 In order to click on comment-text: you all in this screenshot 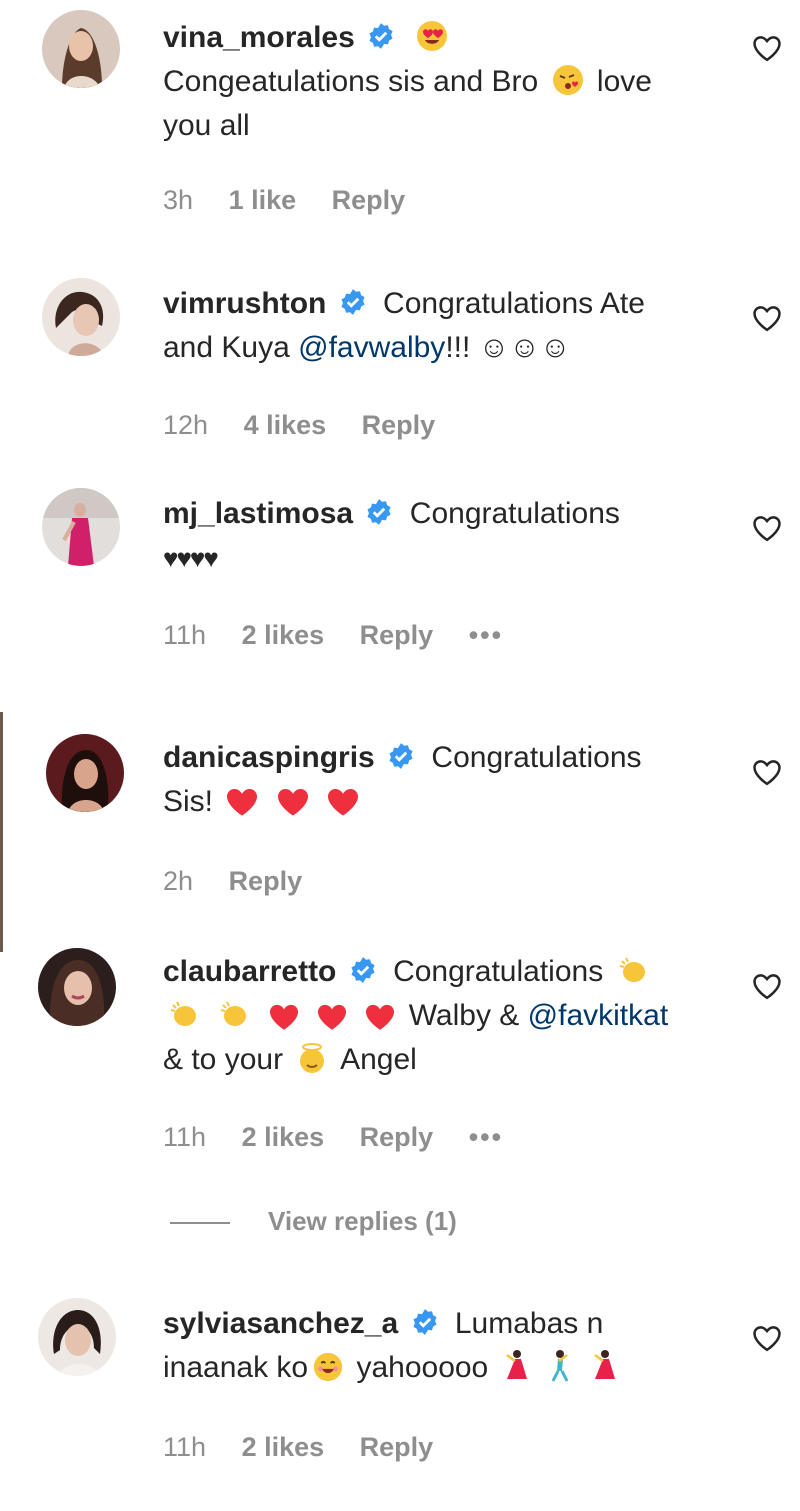, I will do `click(206, 125)`.